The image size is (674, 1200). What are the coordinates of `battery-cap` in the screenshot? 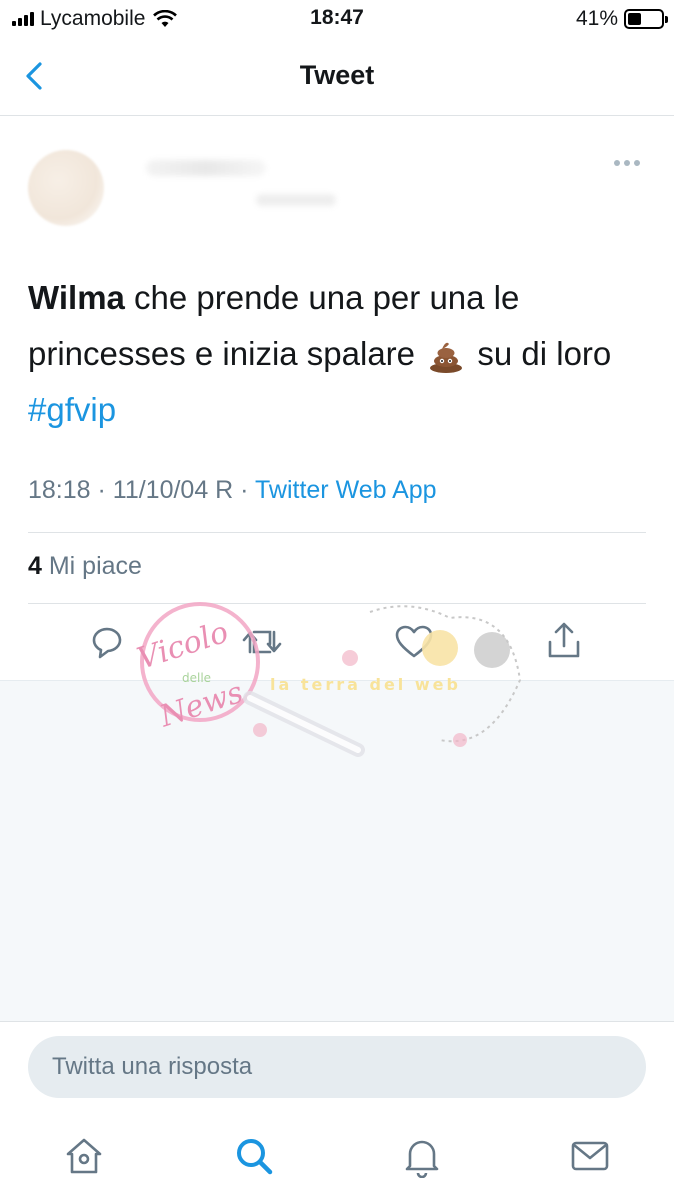 It's located at (666, 19).